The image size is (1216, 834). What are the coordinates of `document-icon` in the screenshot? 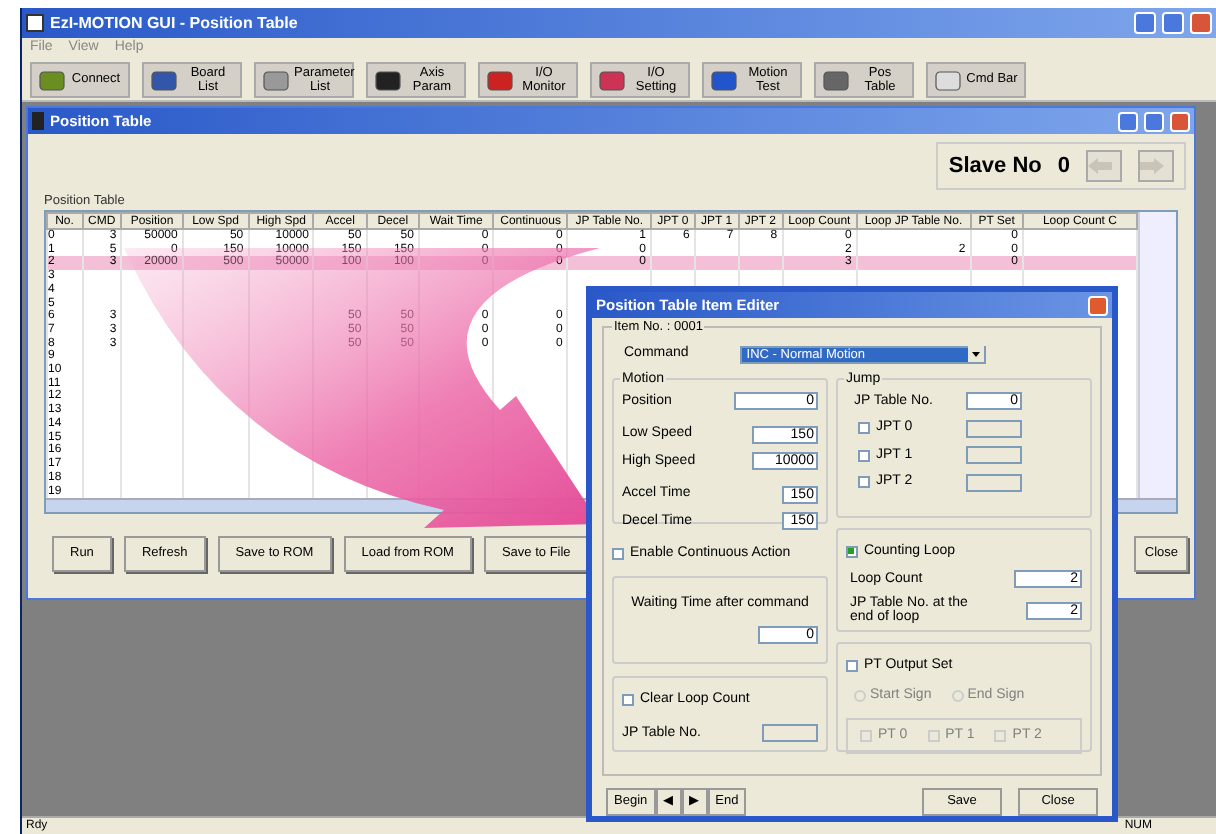 It's located at (38, 121).